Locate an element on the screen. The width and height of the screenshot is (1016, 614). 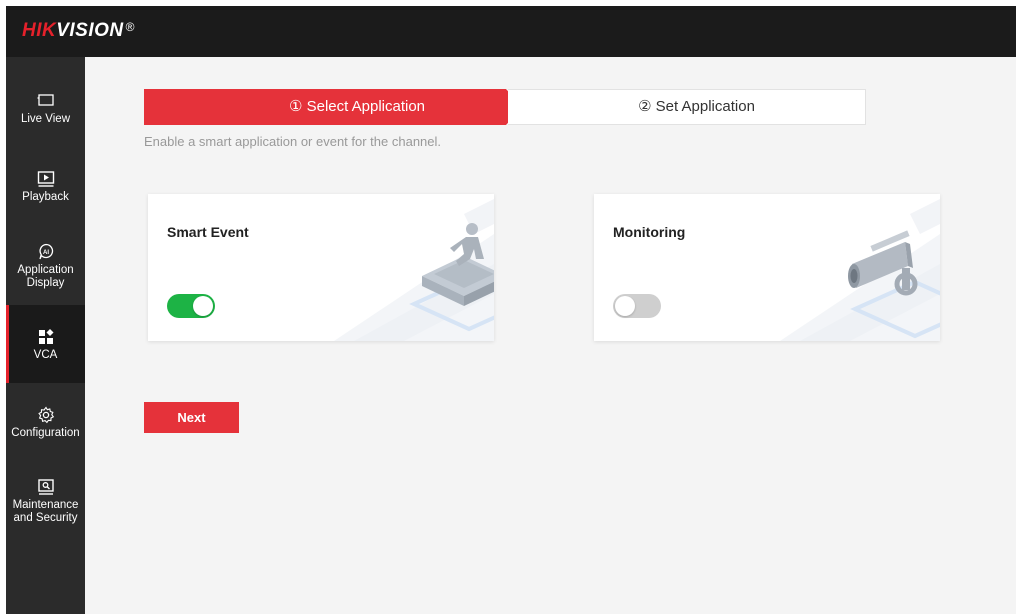
svg-text: AI is located at coordinates (46, 253).